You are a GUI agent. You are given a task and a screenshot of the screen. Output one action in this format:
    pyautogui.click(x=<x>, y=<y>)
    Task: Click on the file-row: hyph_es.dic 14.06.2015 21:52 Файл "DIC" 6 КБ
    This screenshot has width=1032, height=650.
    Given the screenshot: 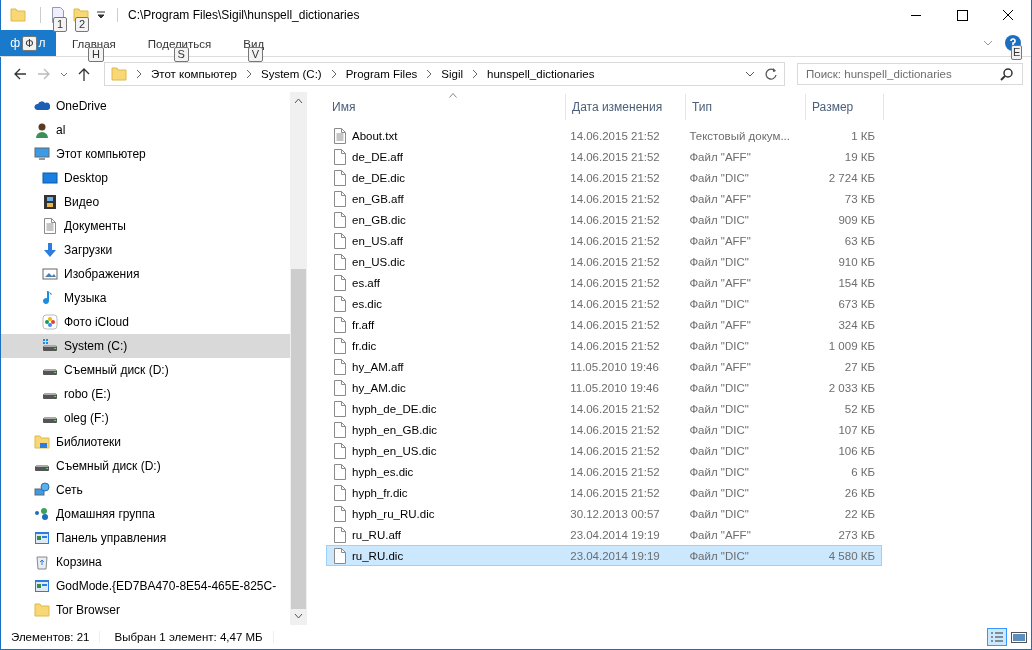 What is the action you would take?
    pyautogui.click(x=604, y=471)
    